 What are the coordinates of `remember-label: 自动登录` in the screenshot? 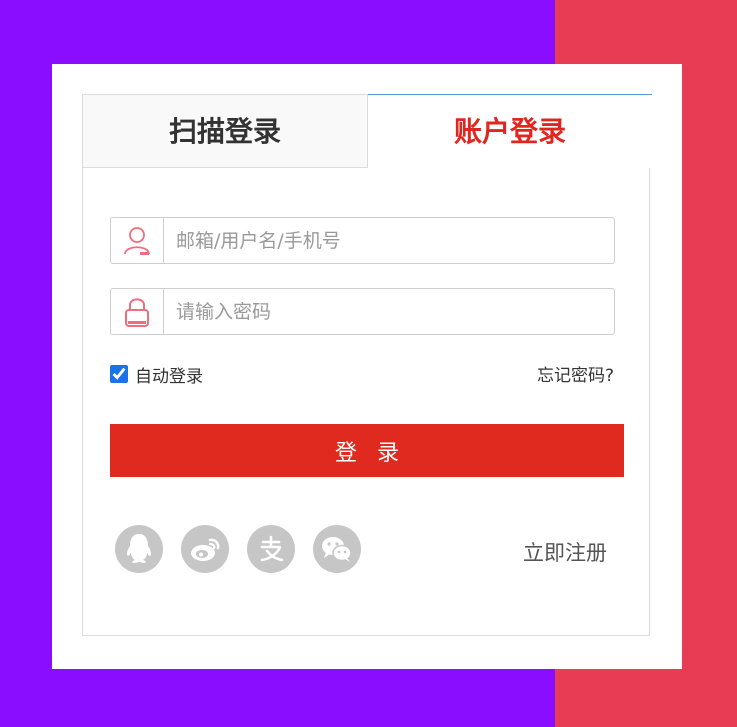 It's located at (169, 376).